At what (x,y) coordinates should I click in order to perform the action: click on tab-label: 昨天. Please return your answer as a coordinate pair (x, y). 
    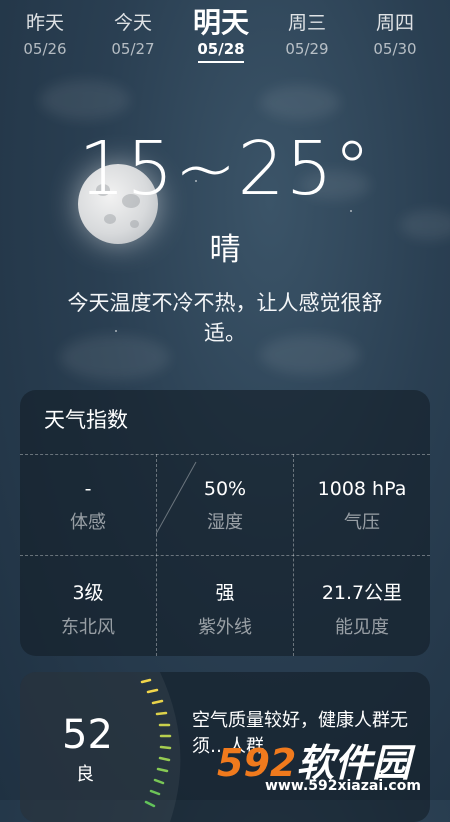
    Looking at the image, I should click on (44, 23).